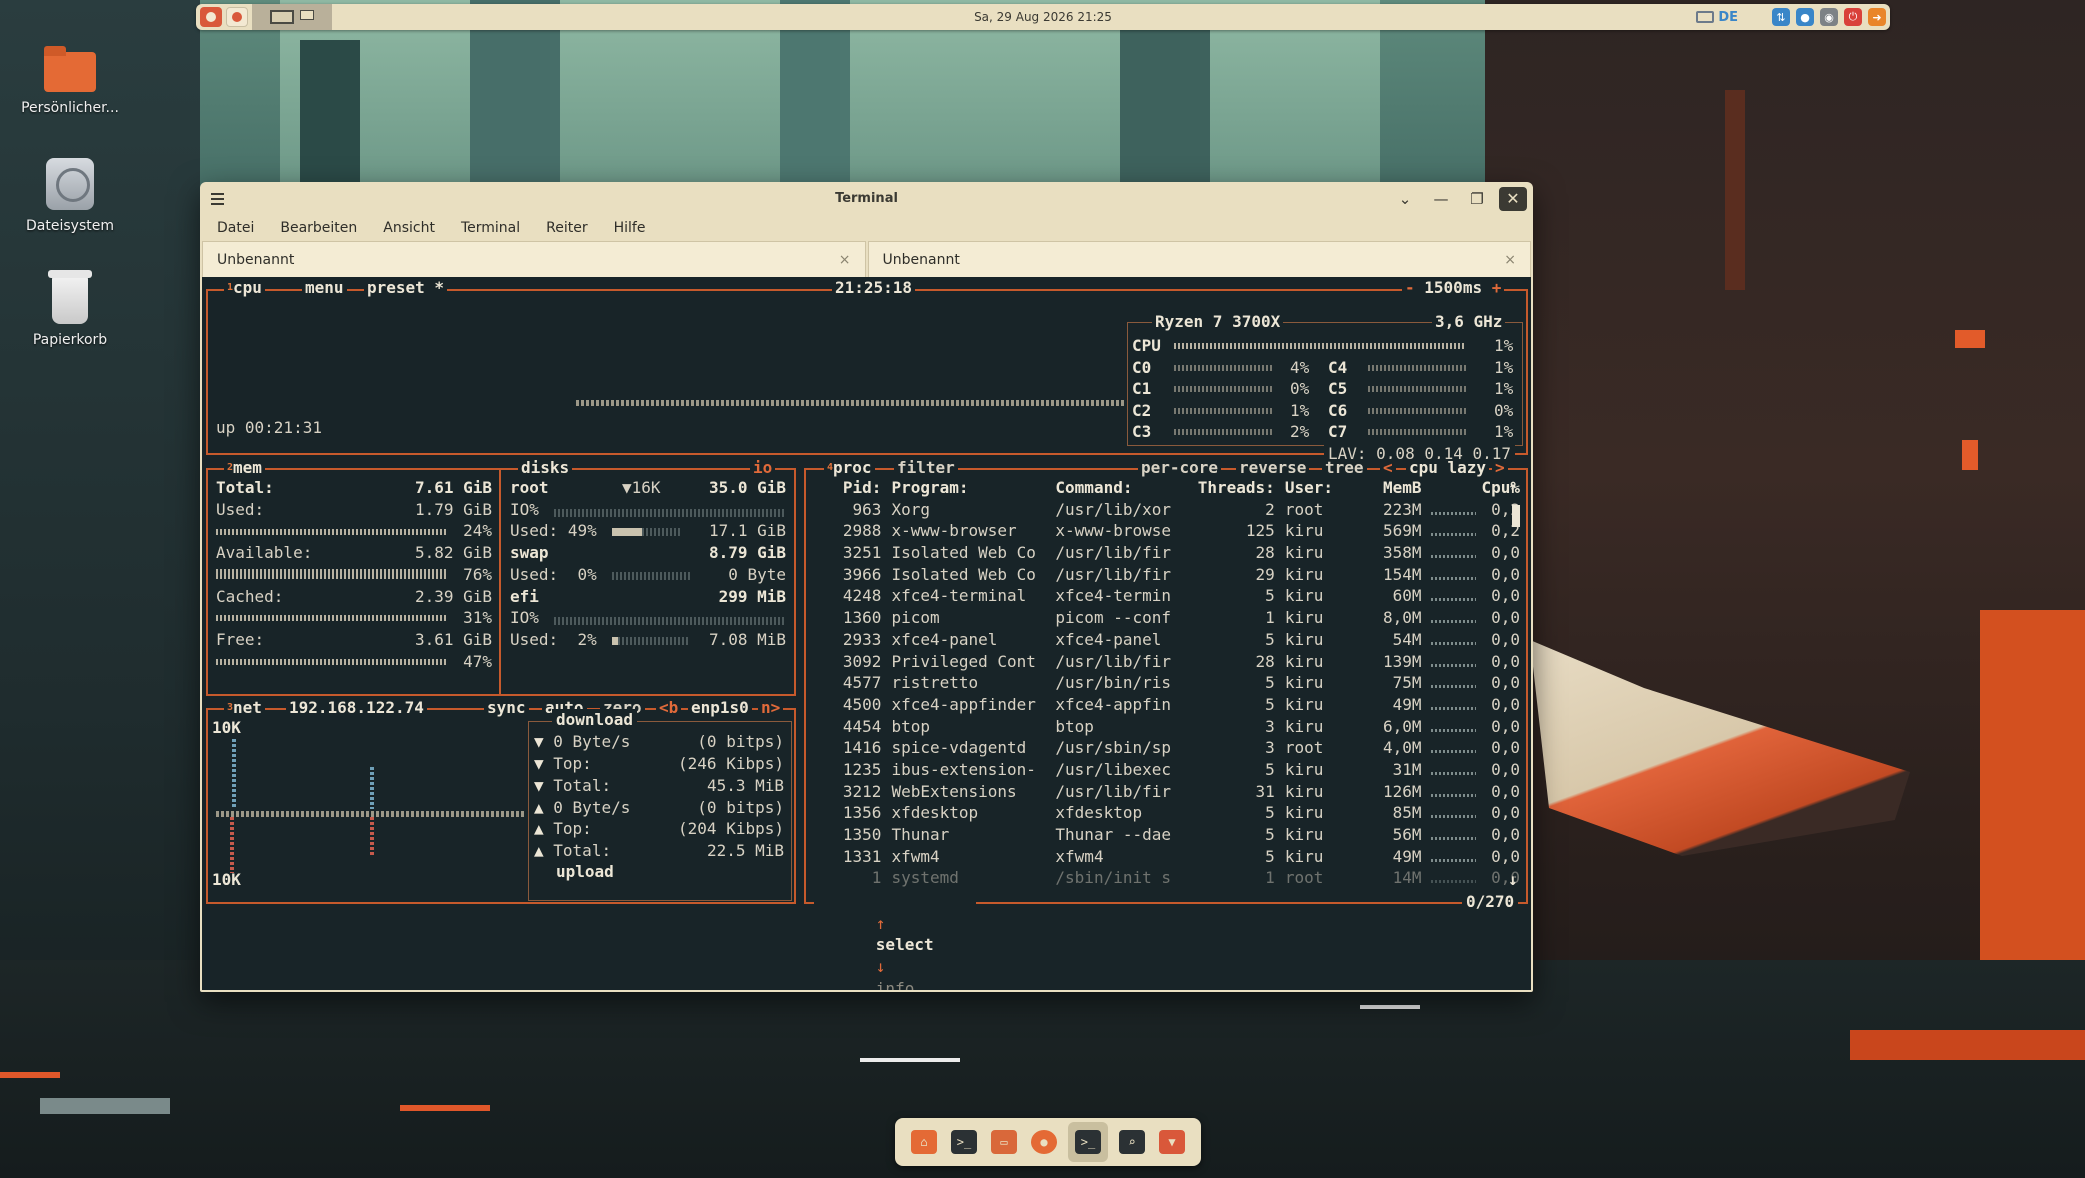  Describe the element at coordinates (1044, 1142) in the screenshot. I see `dock-browser: ●` at that location.